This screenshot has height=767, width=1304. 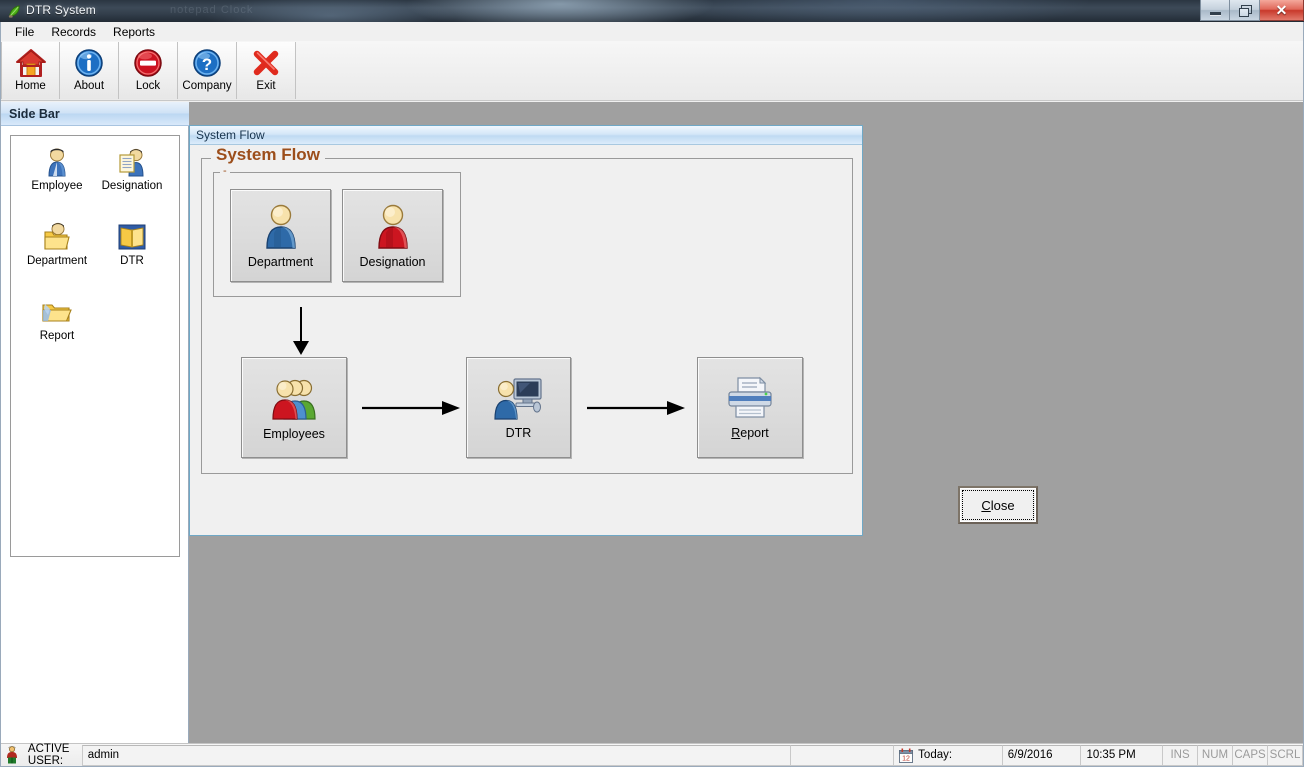 I want to click on arrow-right-2-icon, so click(x=637, y=408).